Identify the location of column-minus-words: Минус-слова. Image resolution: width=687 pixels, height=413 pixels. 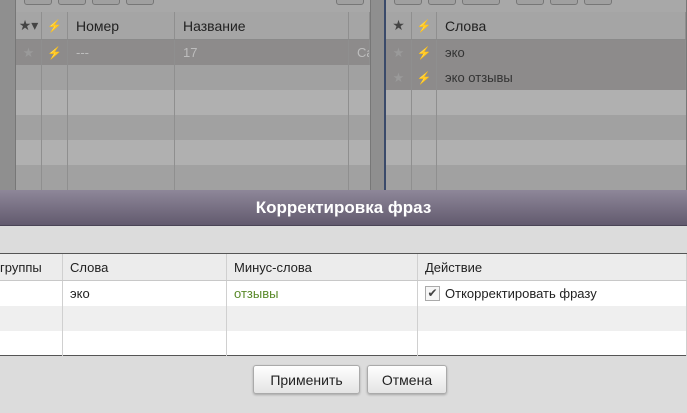
(322, 267).